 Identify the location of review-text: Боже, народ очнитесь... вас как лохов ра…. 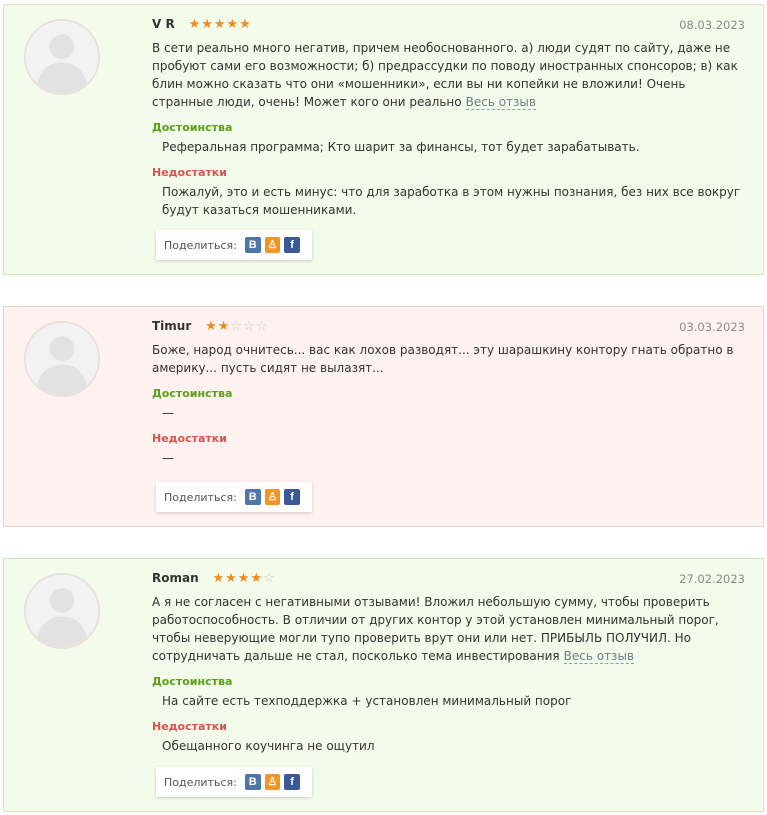
(443, 359).